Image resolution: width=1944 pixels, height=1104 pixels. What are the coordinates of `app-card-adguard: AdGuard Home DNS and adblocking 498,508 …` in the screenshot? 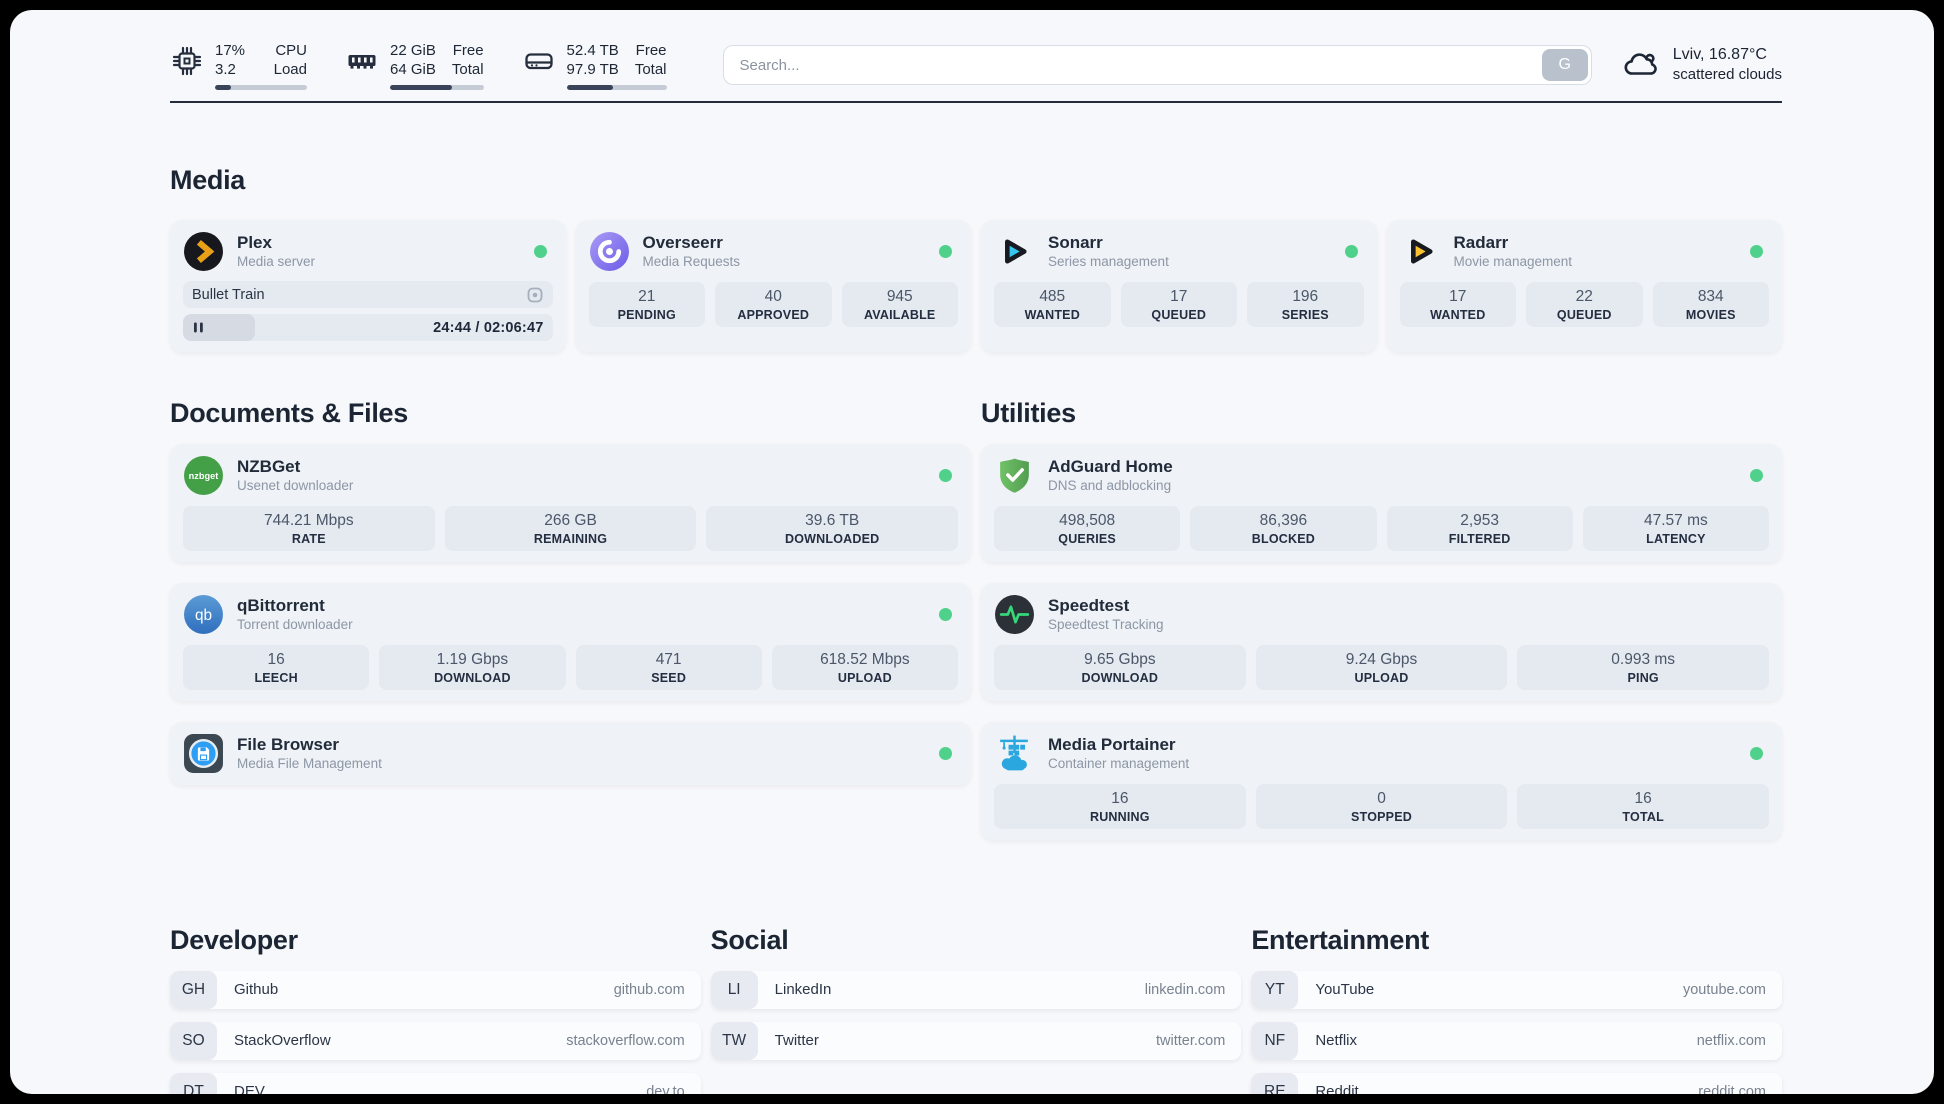 It's located at (1381, 503).